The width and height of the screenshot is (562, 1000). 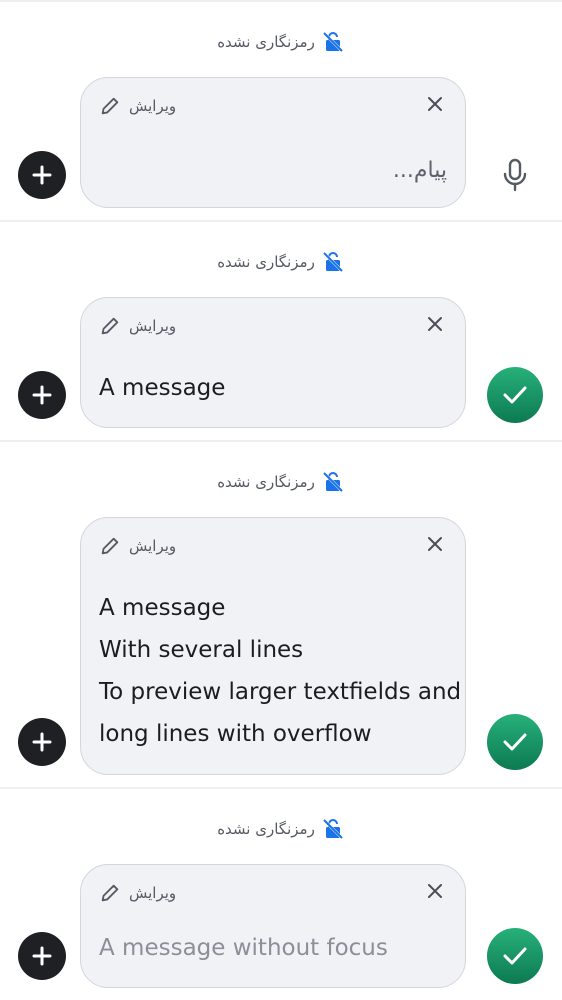 I want to click on message-line: A message, so click(x=162, y=608).